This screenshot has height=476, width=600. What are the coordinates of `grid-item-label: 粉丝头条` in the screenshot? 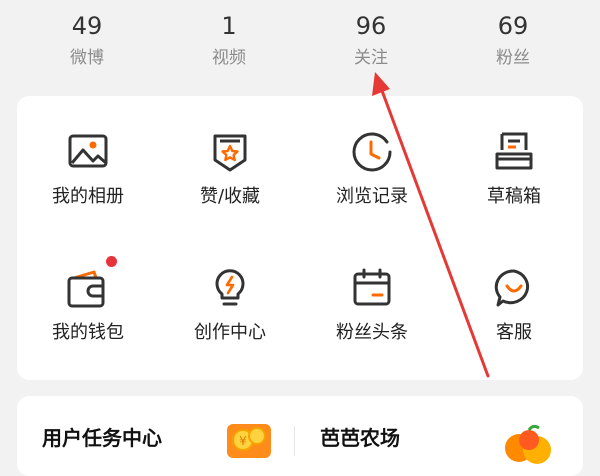 It's located at (372, 332).